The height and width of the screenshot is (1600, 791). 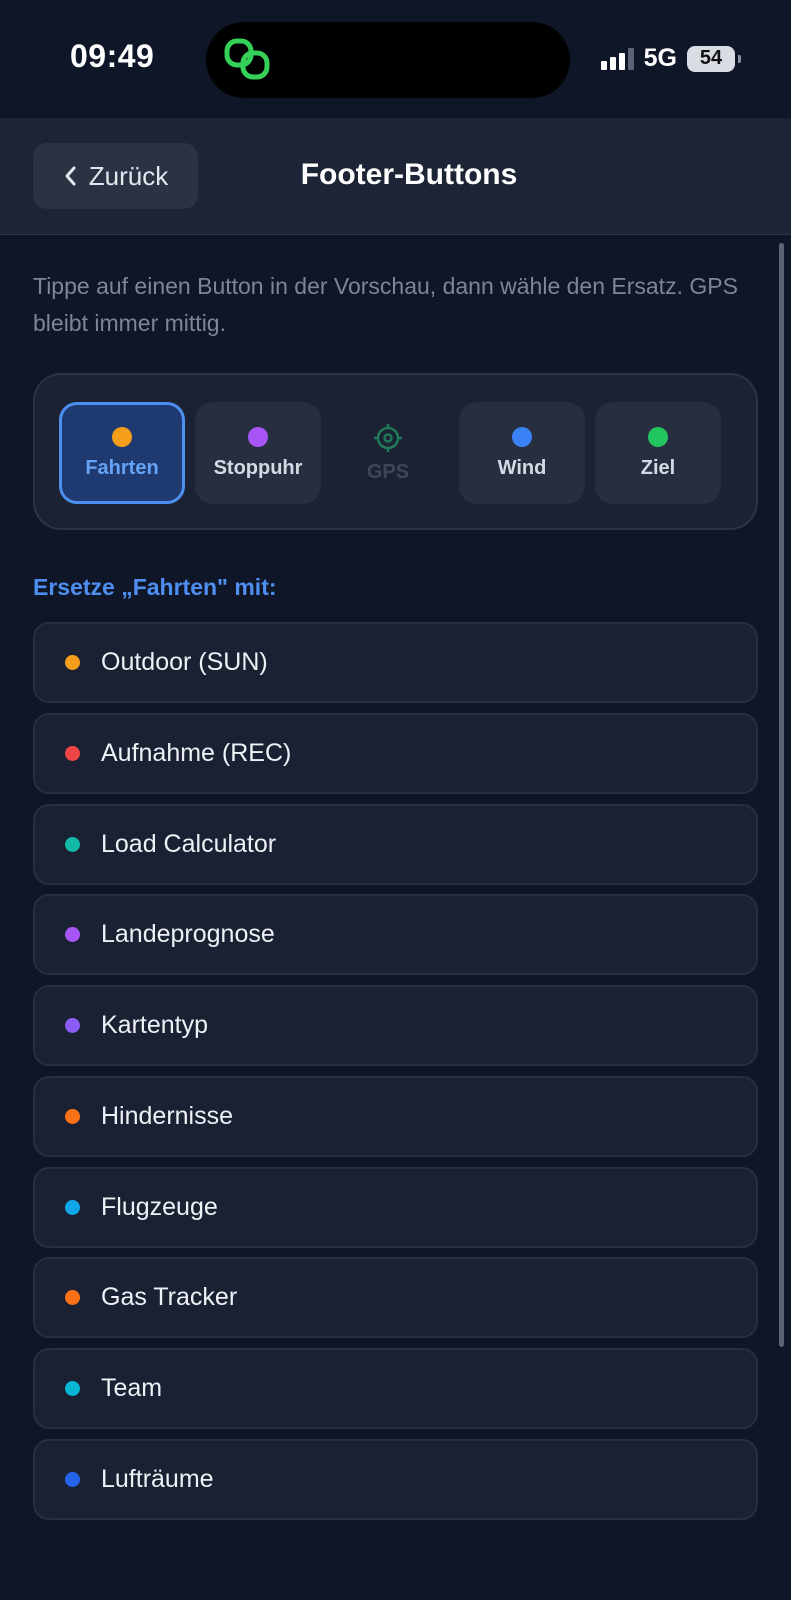 What do you see at coordinates (388, 60) in the screenshot?
I see `dynamic-island` at bounding box center [388, 60].